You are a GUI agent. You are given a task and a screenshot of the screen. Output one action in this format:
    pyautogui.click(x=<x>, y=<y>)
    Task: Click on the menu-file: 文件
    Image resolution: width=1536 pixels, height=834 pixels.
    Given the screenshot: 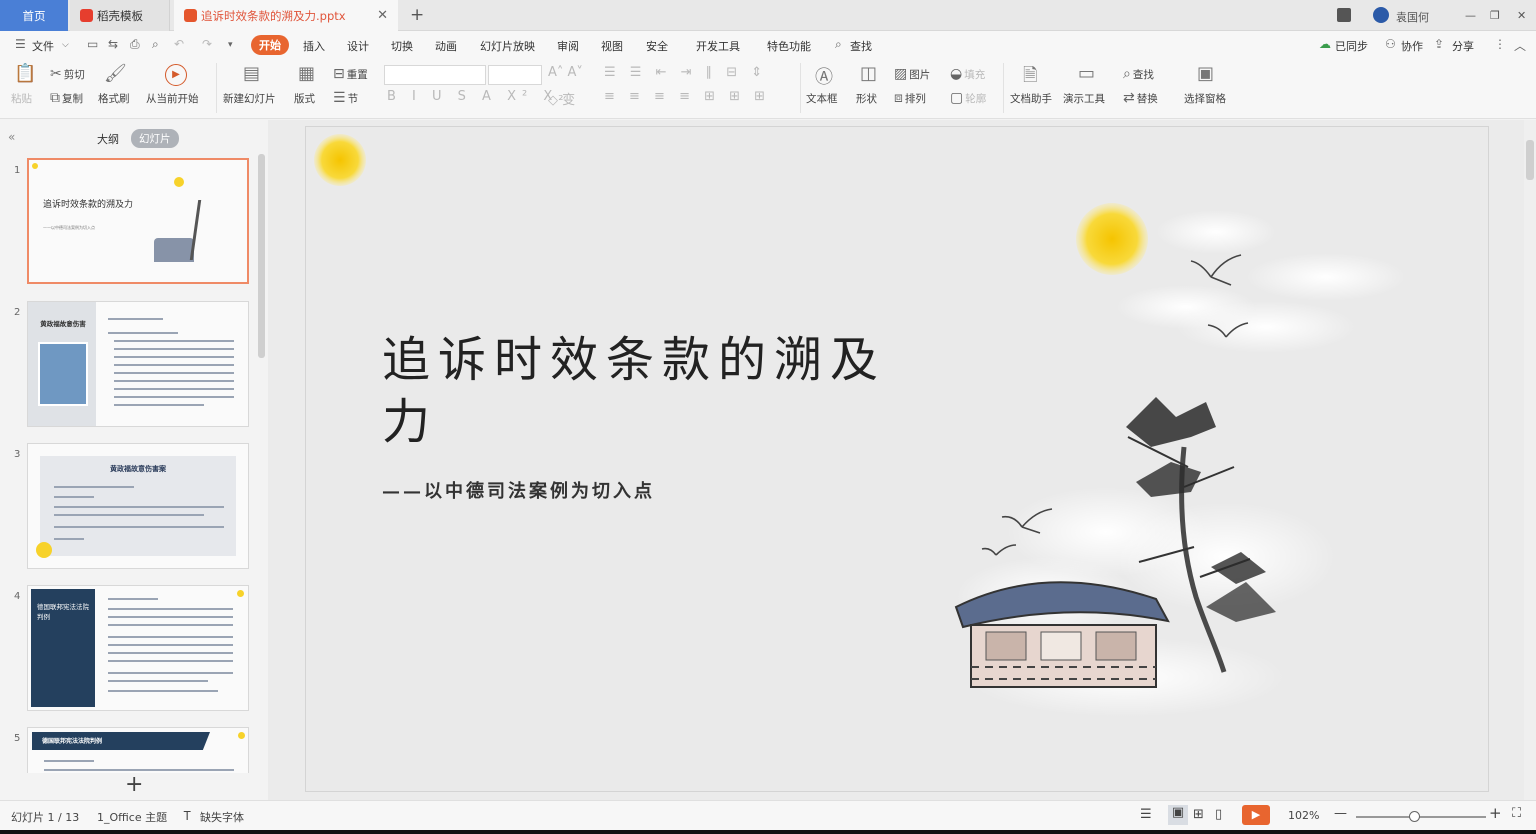 What is the action you would take?
    pyautogui.click(x=43, y=46)
    